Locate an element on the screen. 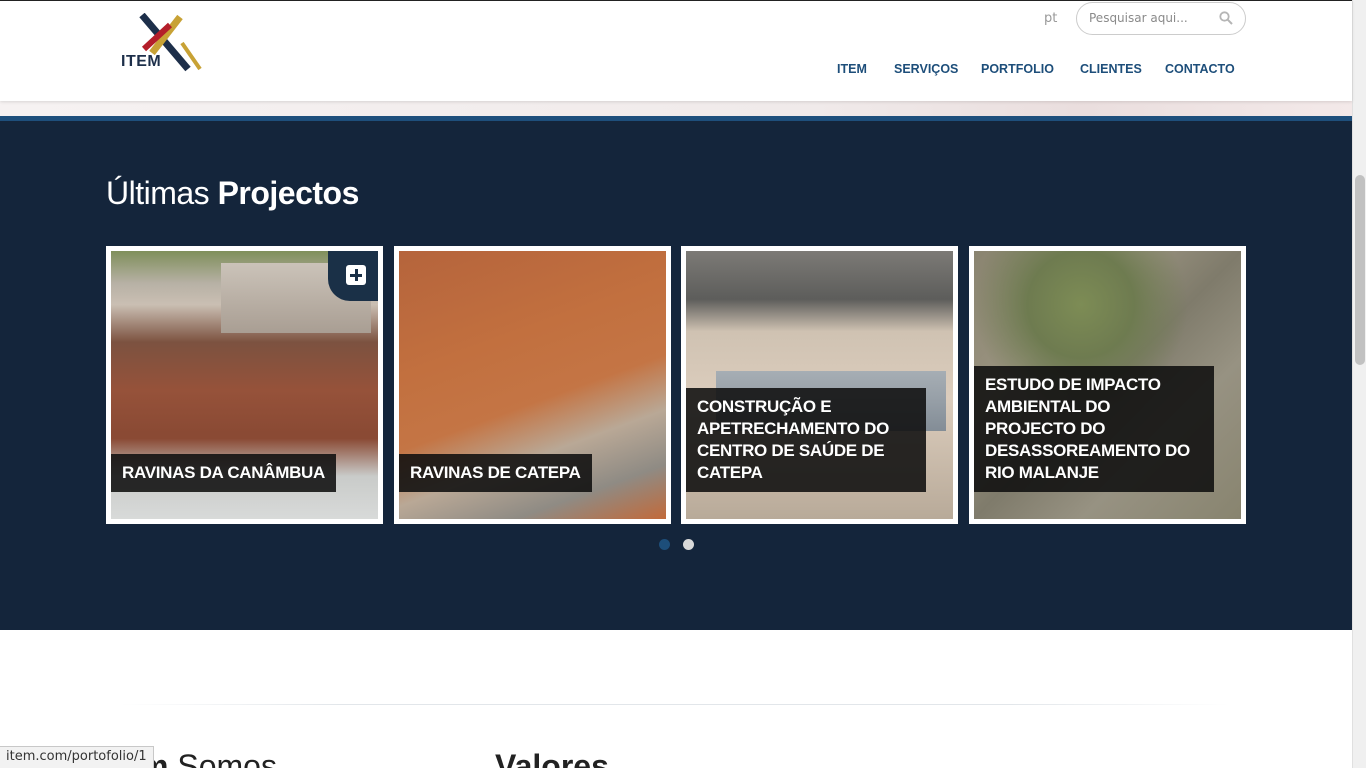 The height and width of the screenshot is (768, 1366). browser-status-url: item.com/portofolio/1 is located at coordinates (77, 757).